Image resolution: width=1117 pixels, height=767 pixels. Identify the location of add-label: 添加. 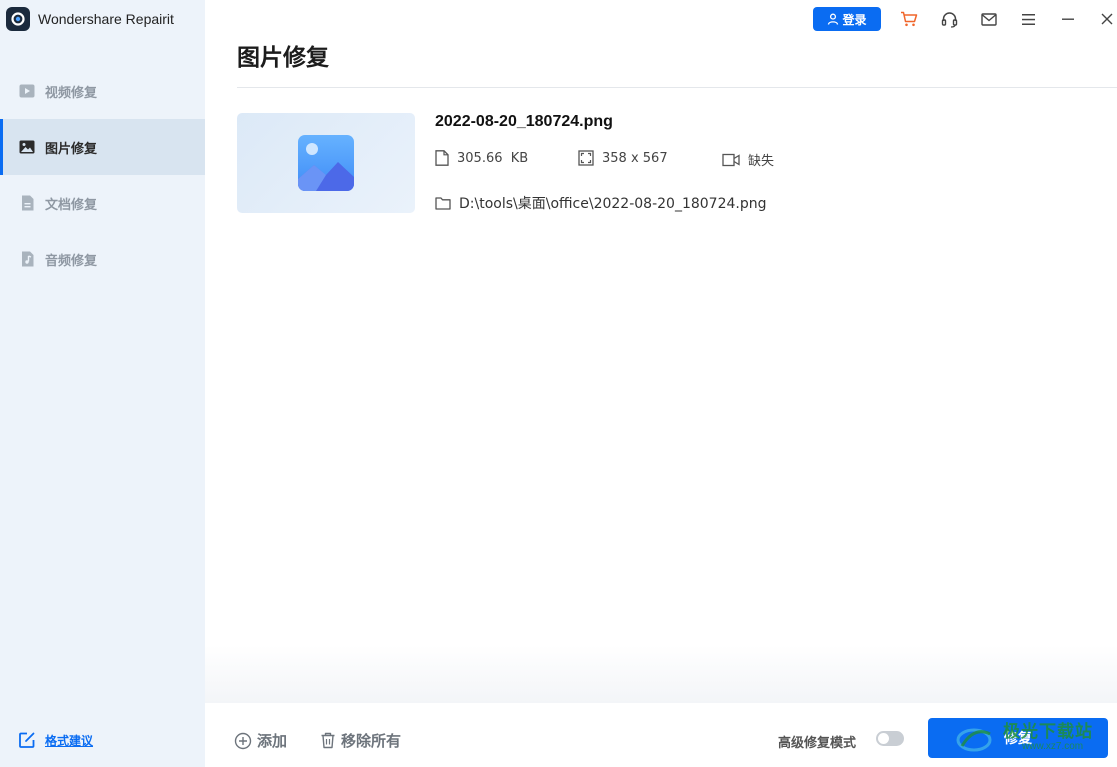
(272, 741).